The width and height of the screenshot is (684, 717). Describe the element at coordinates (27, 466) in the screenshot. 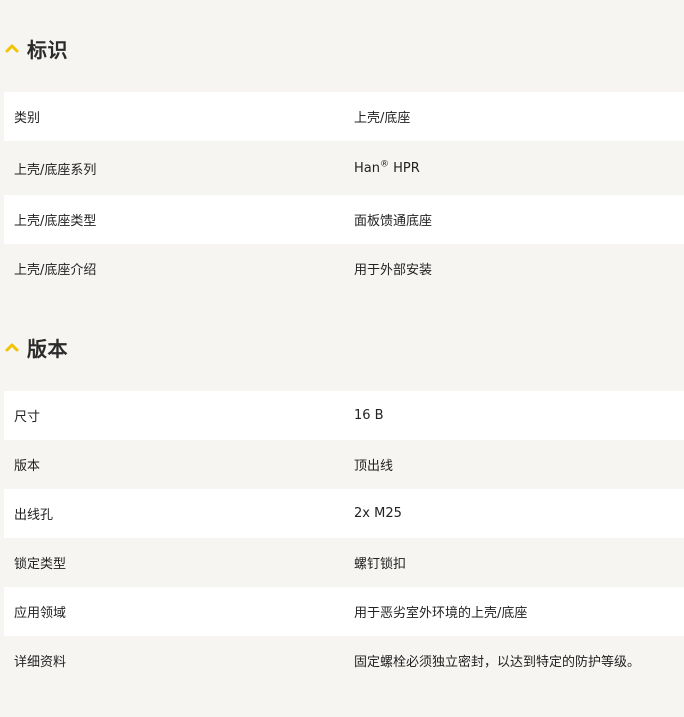

I see `row-label: 版本` at that location.